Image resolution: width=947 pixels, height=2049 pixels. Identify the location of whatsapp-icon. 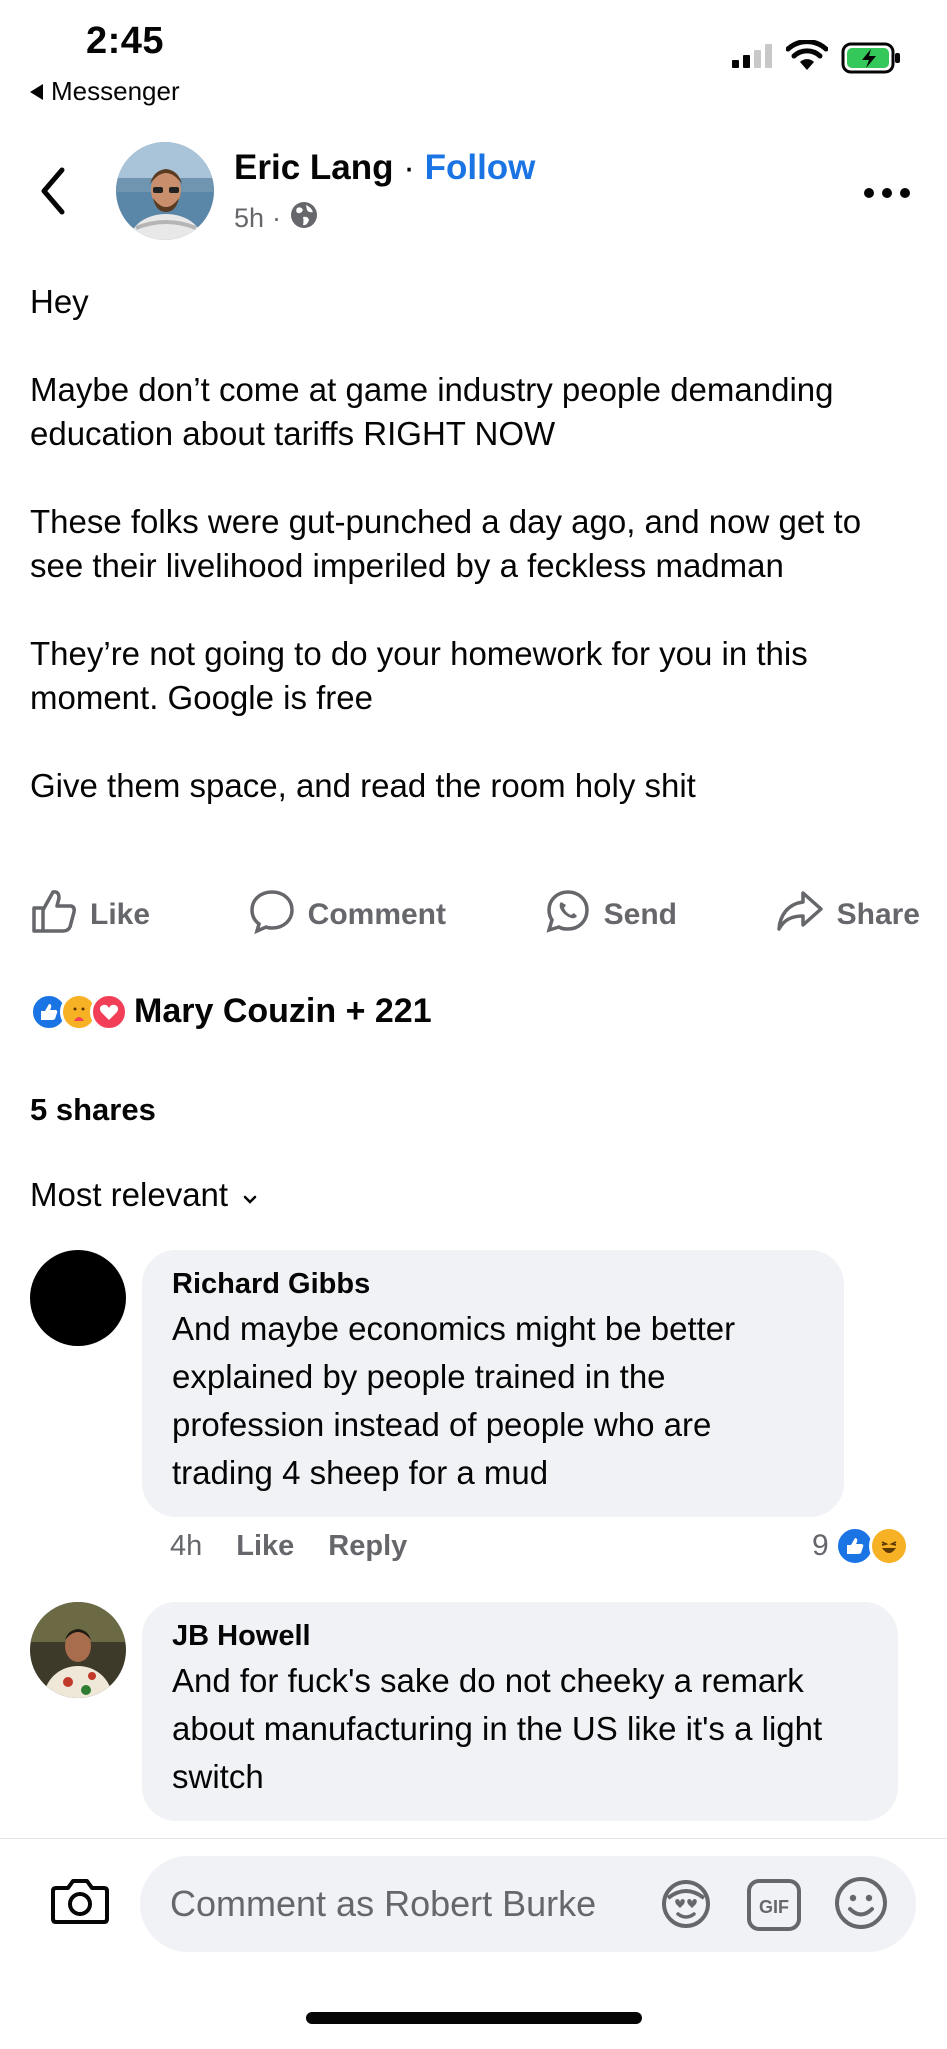
(568, 915).